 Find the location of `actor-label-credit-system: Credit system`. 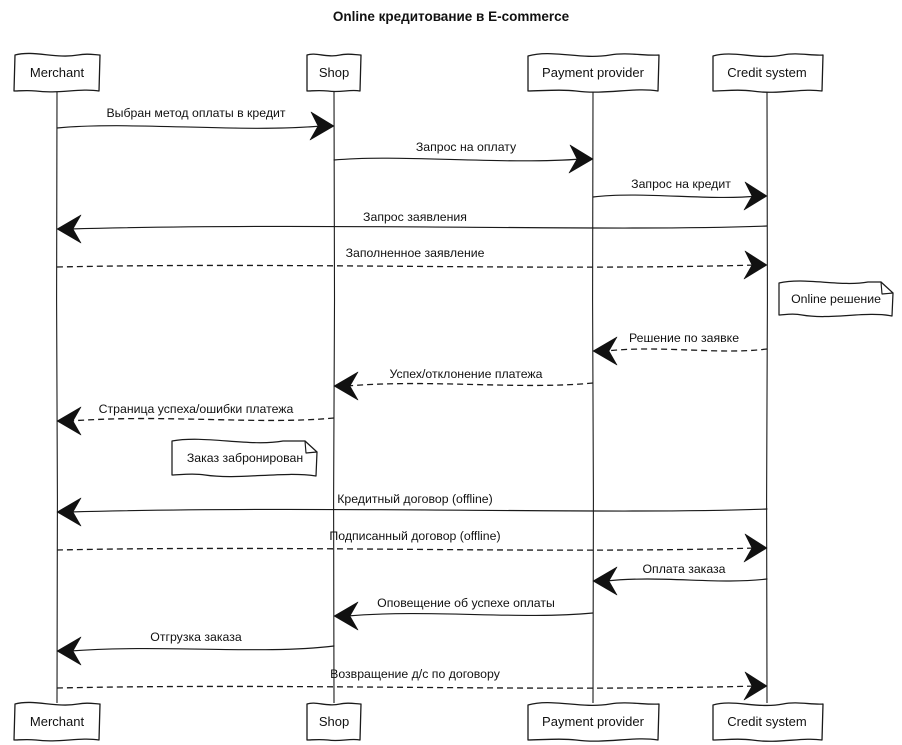

actor-label-credit-system: Credit system is located at coordinates (766, 72).